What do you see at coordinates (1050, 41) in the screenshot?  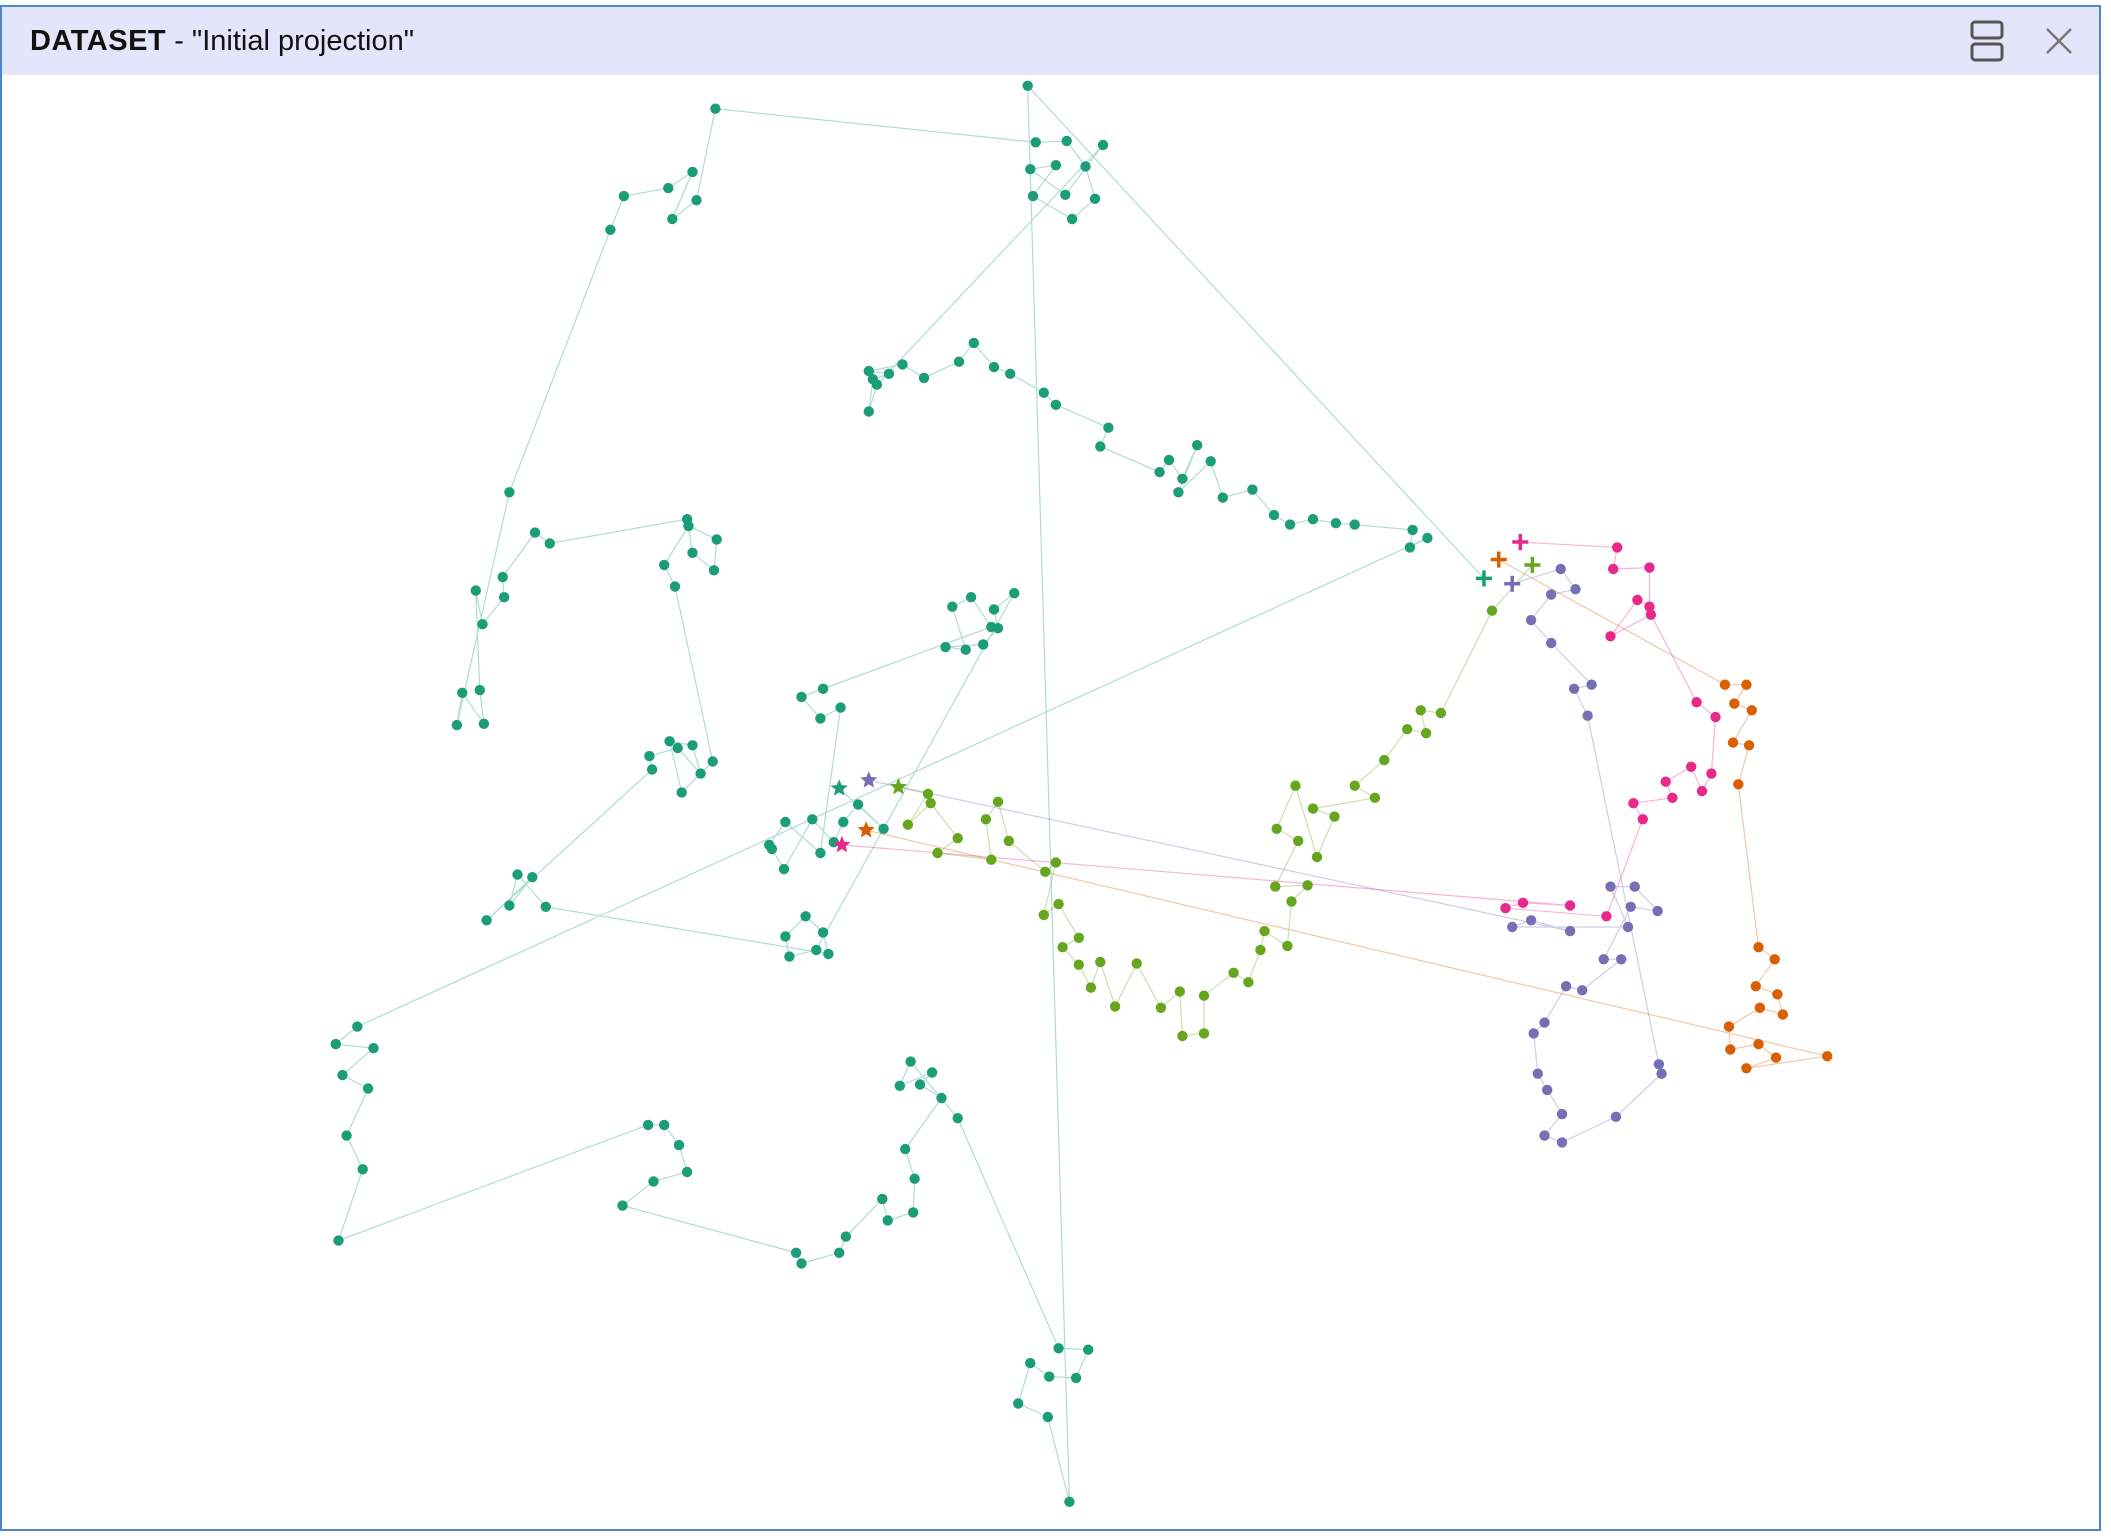 I see `window-titlebar: DATASET - "Initial projection"` at bounding box center [1050, 41].